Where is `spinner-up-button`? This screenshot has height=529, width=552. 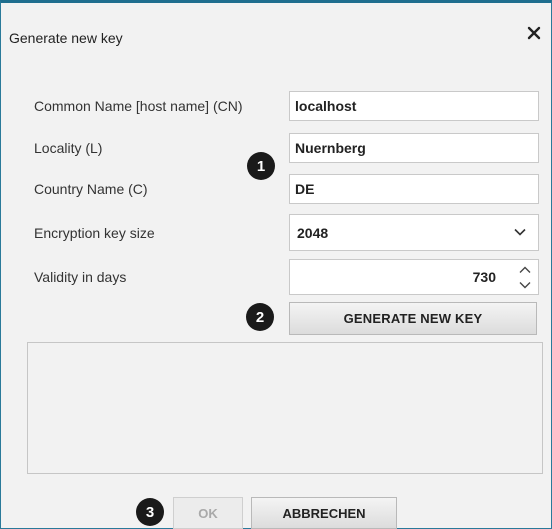 spinner-up-button is located at coordinates (525, 269).